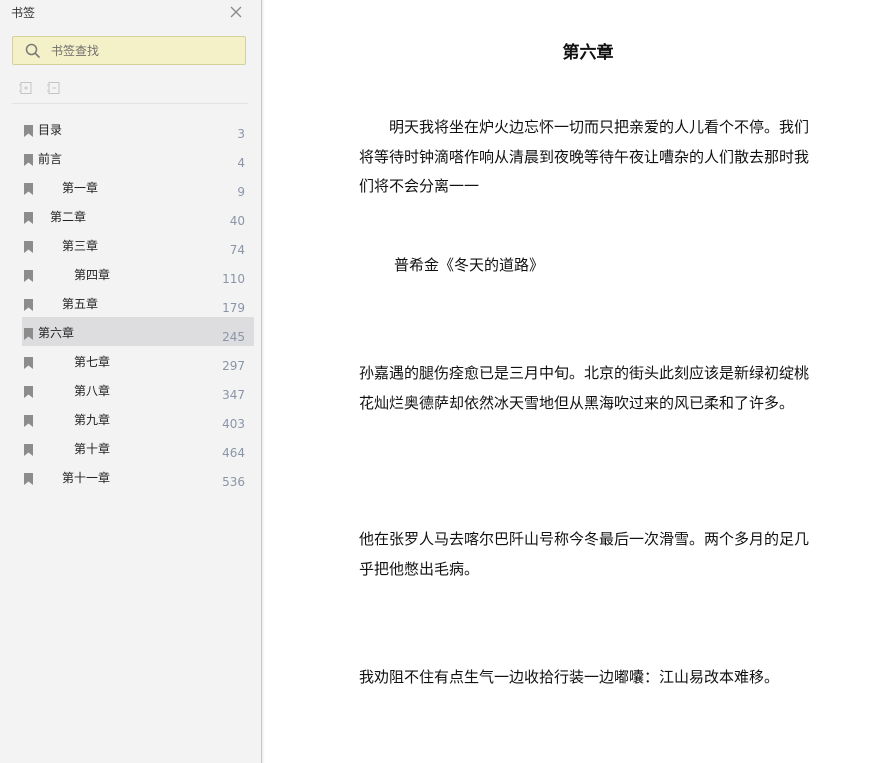 Image resolution: width=872 pixels, height=763 pixels. I want to click on delete-bookmark-icon, so click(54, 88).